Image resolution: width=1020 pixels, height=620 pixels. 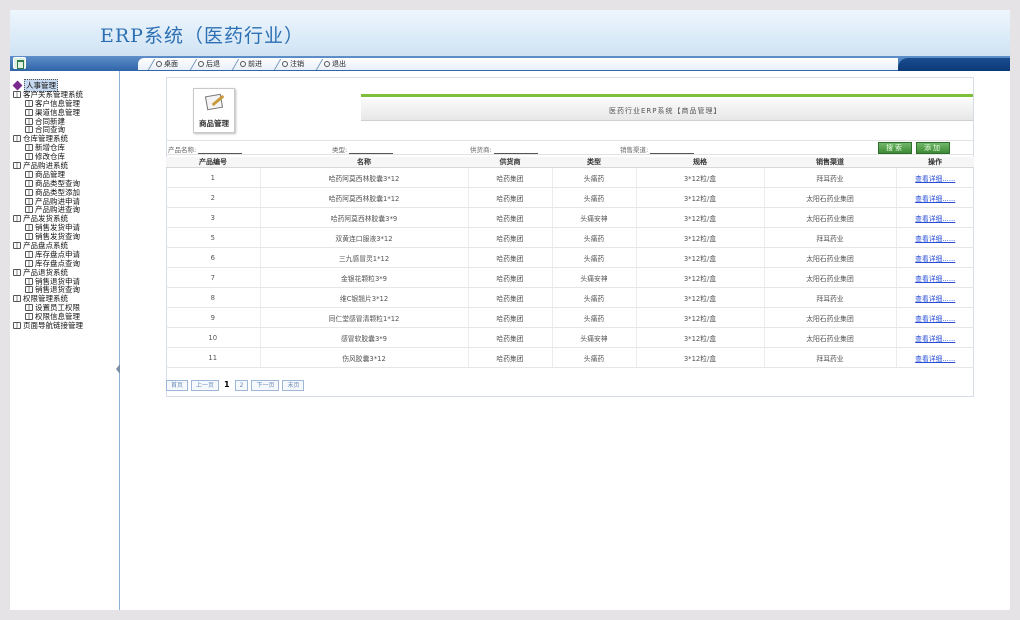 What do you see at coordinates (364, 177) in the screenshot?
I see `table-cell: 哈药阿莫西林胶囊3*12` at bounding box center [364, 177].